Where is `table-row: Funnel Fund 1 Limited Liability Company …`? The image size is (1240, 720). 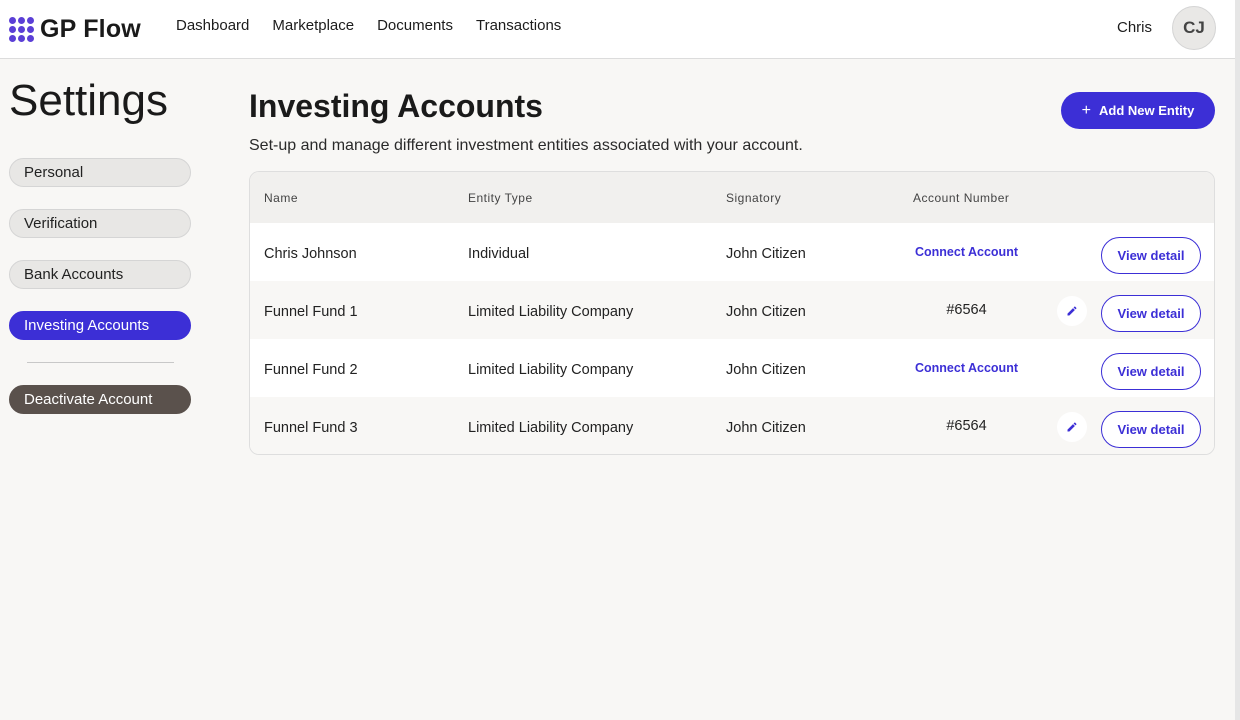 table-row: Funnel Fund 1 Limited Liability Company … is located at coordinates (732, 310).